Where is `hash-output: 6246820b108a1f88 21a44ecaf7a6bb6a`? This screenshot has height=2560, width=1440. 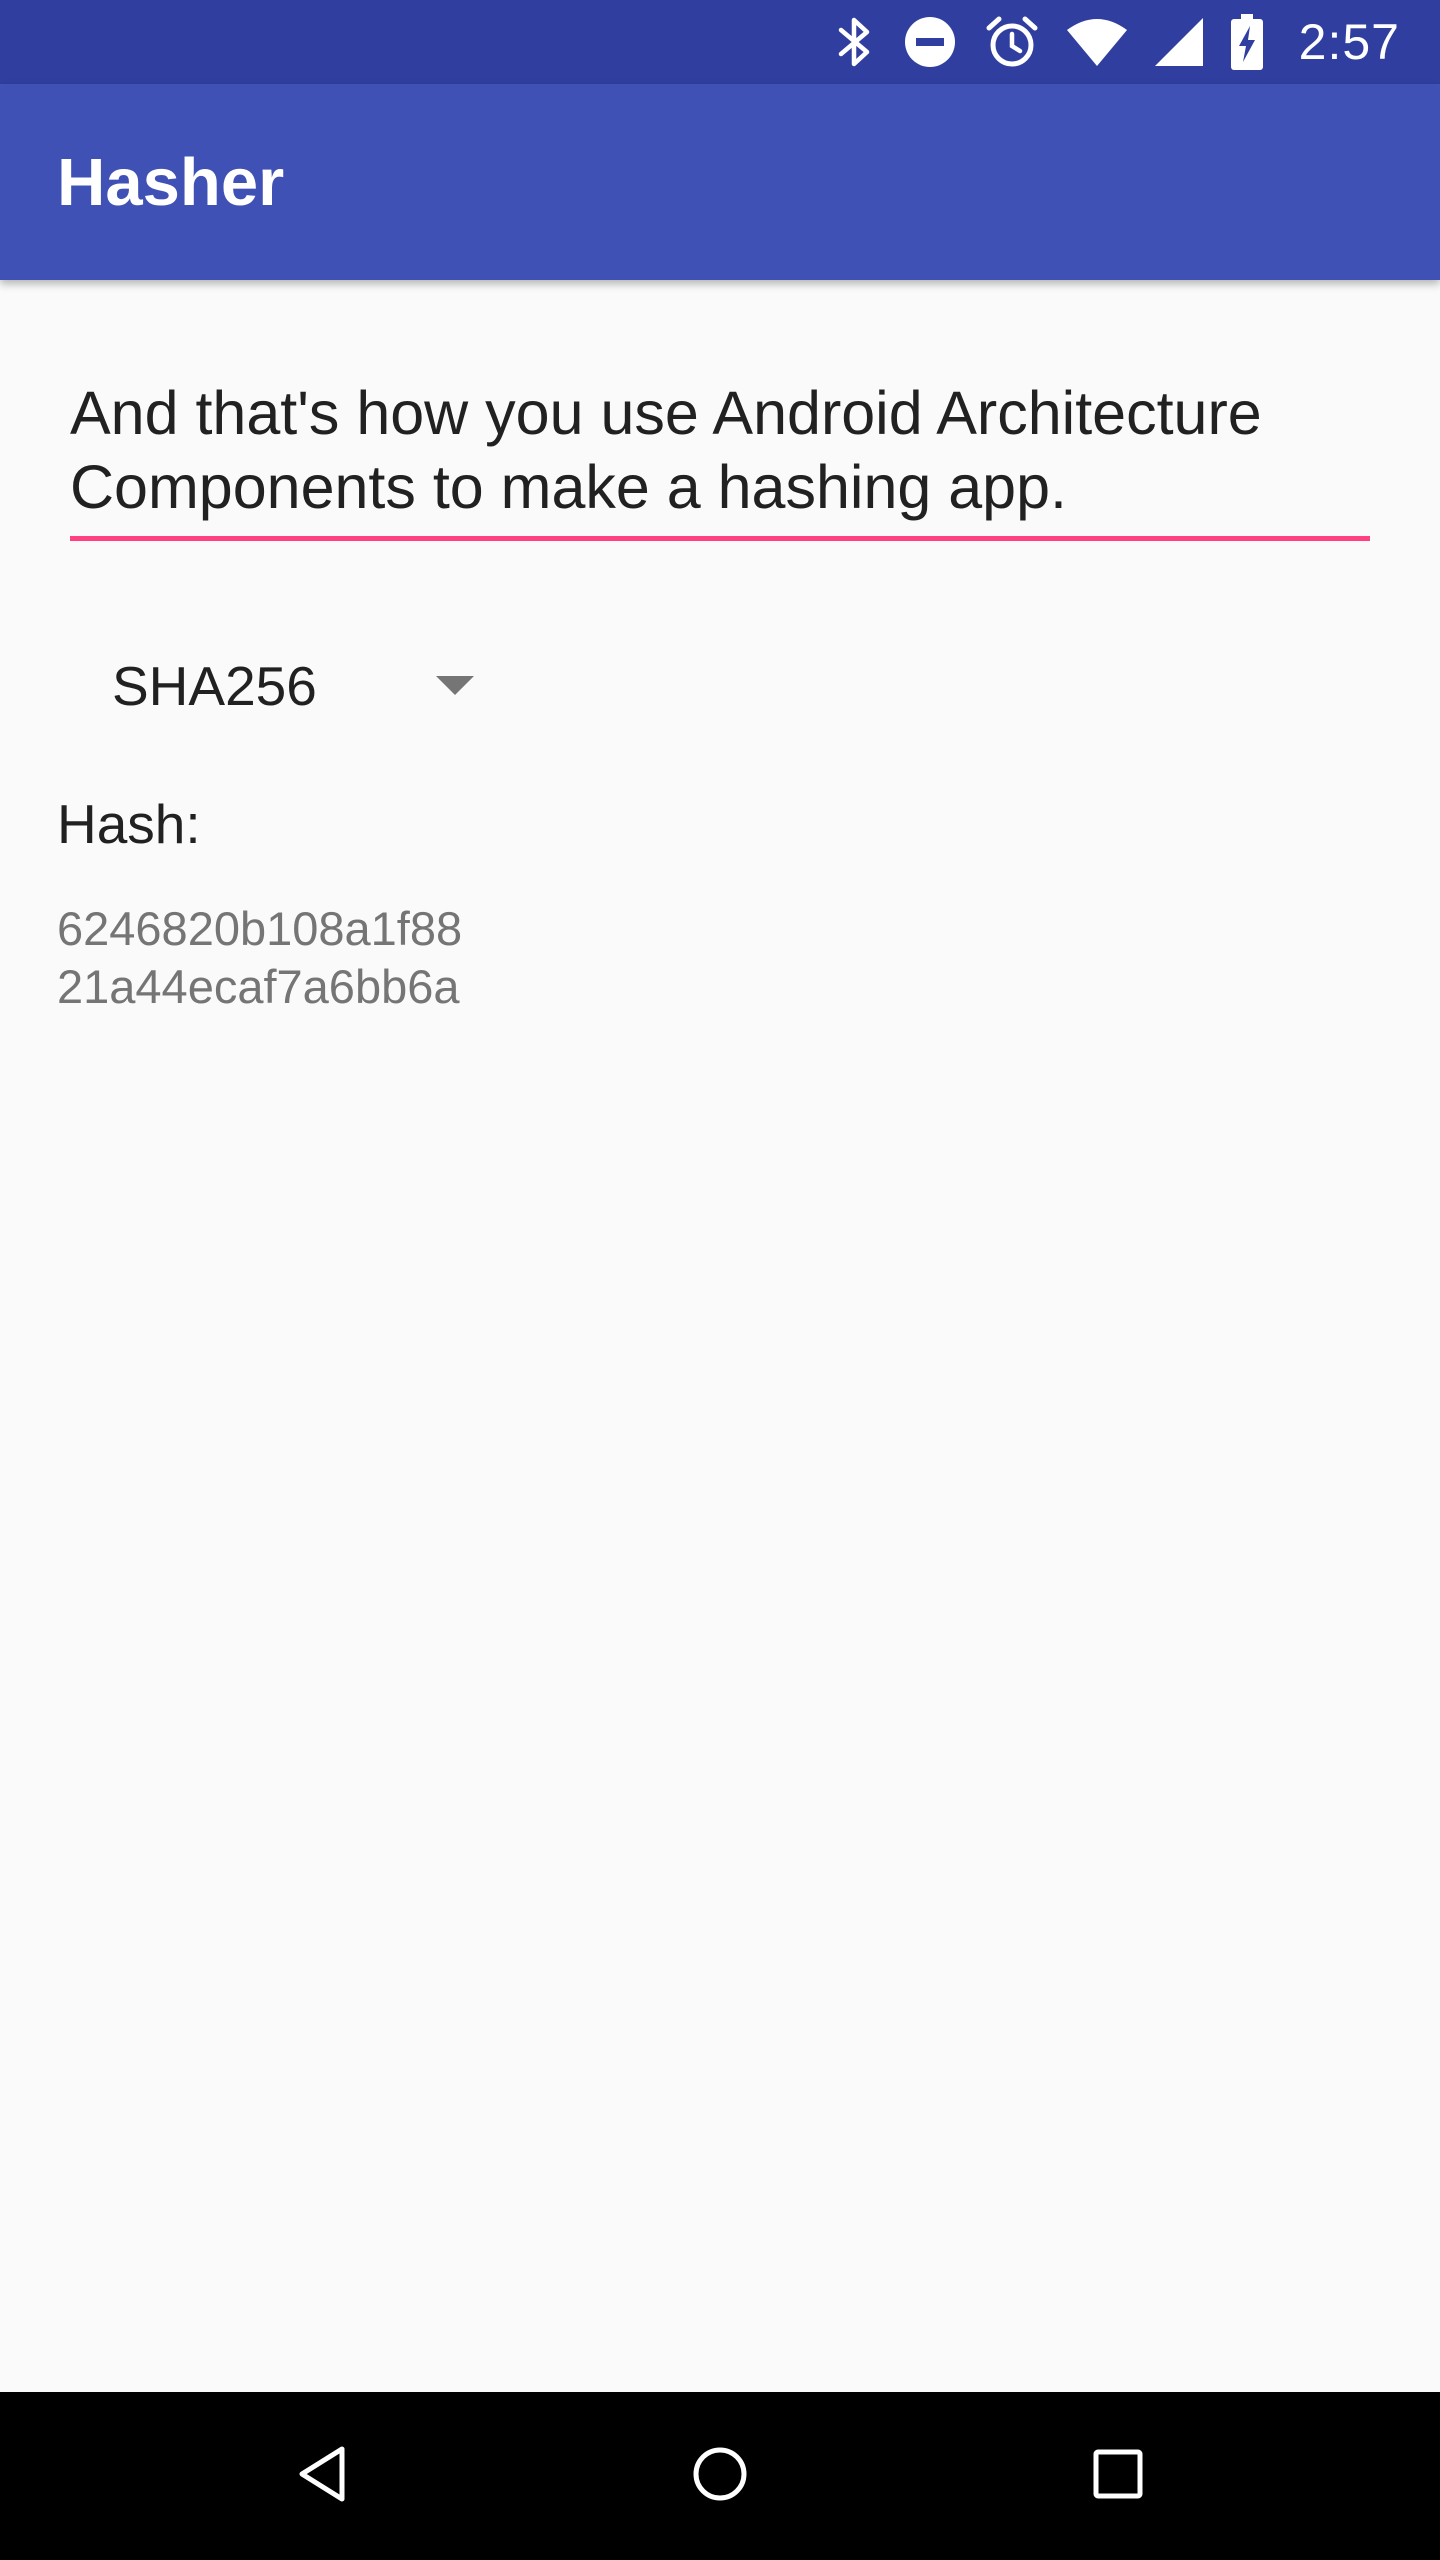
hash-output: 6246820b108a1f88 21a44ecaf7a6bb6a is located at coordinates (260, 957).